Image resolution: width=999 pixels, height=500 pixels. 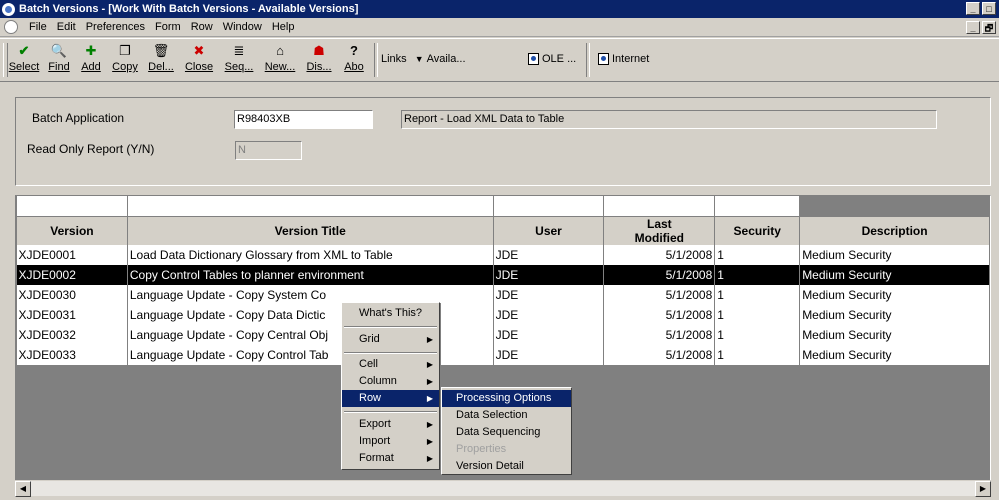 I want to click on child-minimize-button: _, so click(x=973, y=27).